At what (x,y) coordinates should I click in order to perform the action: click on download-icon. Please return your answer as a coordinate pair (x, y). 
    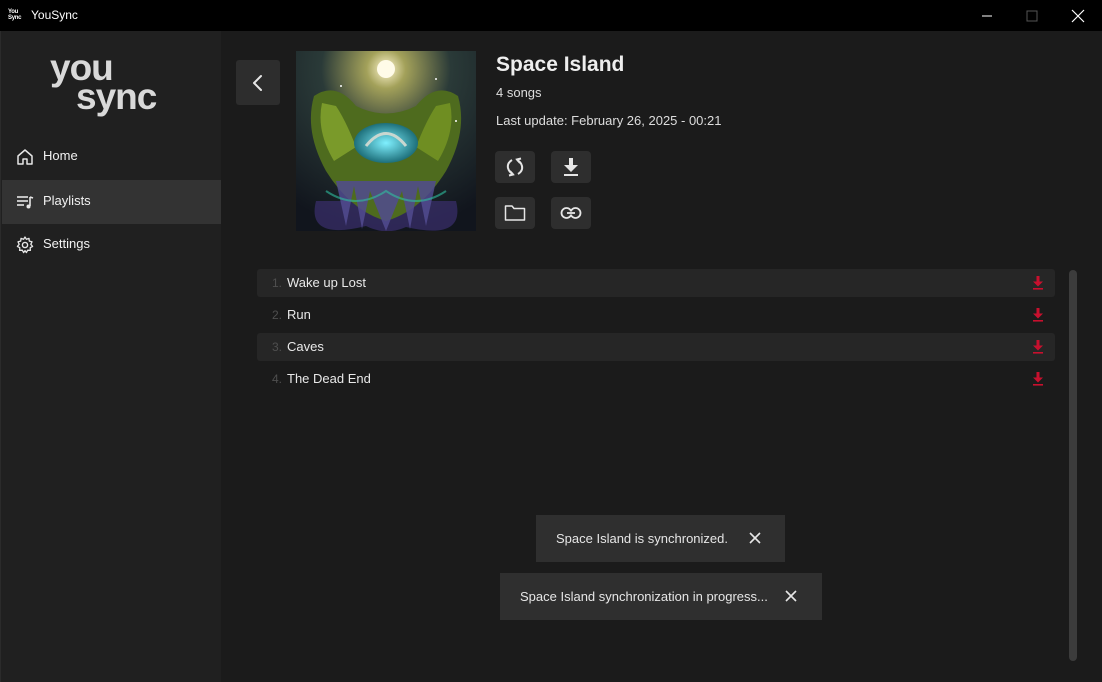
    Looking at the image, I should click on (571, 167).